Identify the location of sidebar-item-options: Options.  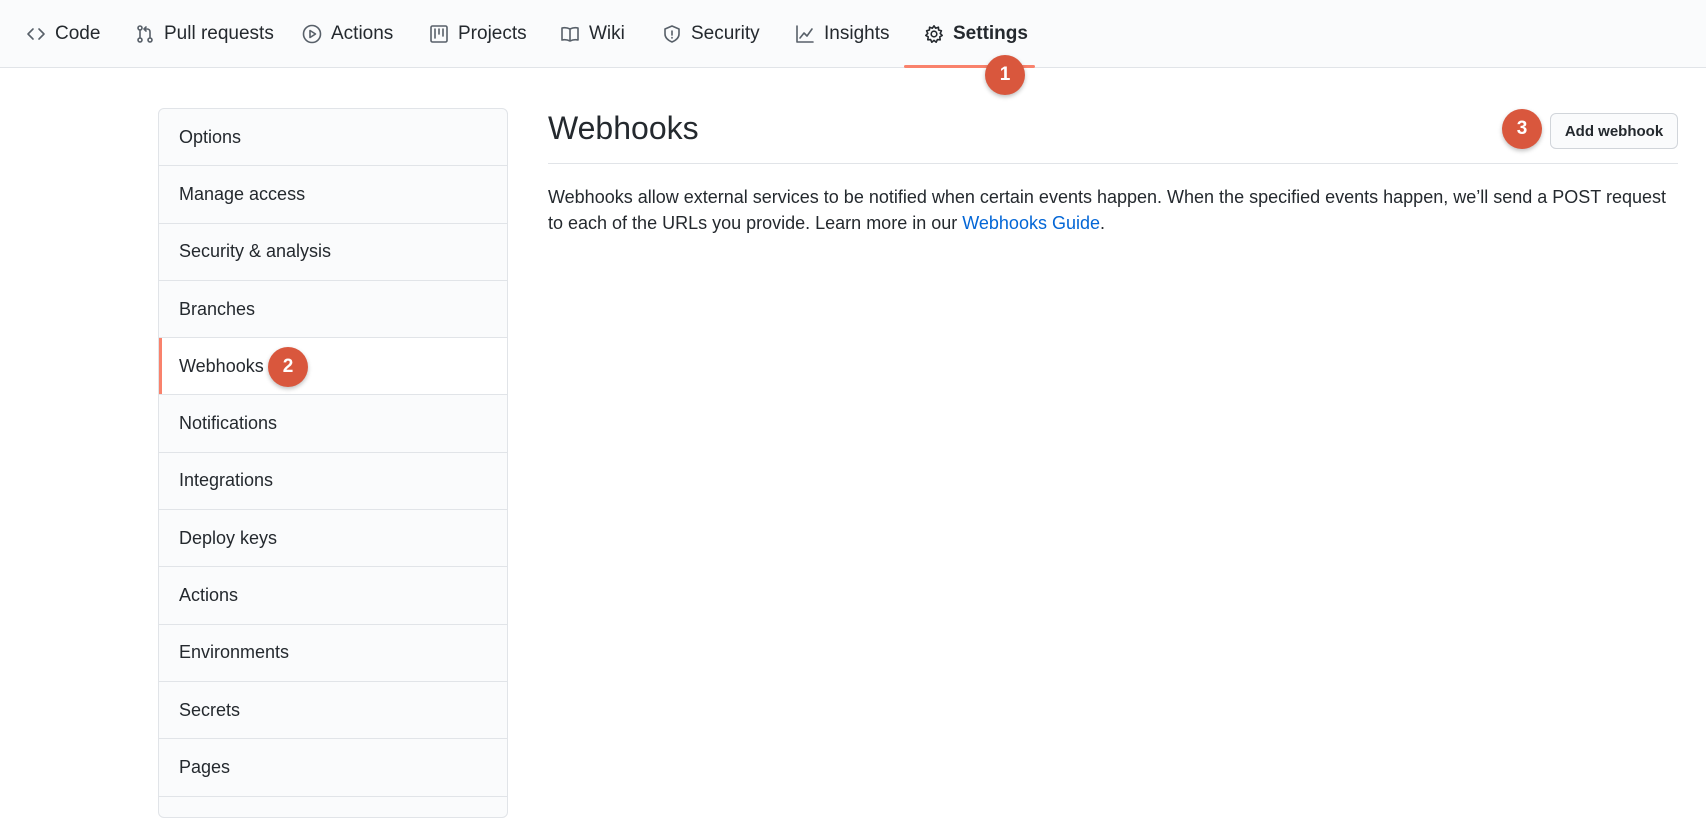
(333, 138).